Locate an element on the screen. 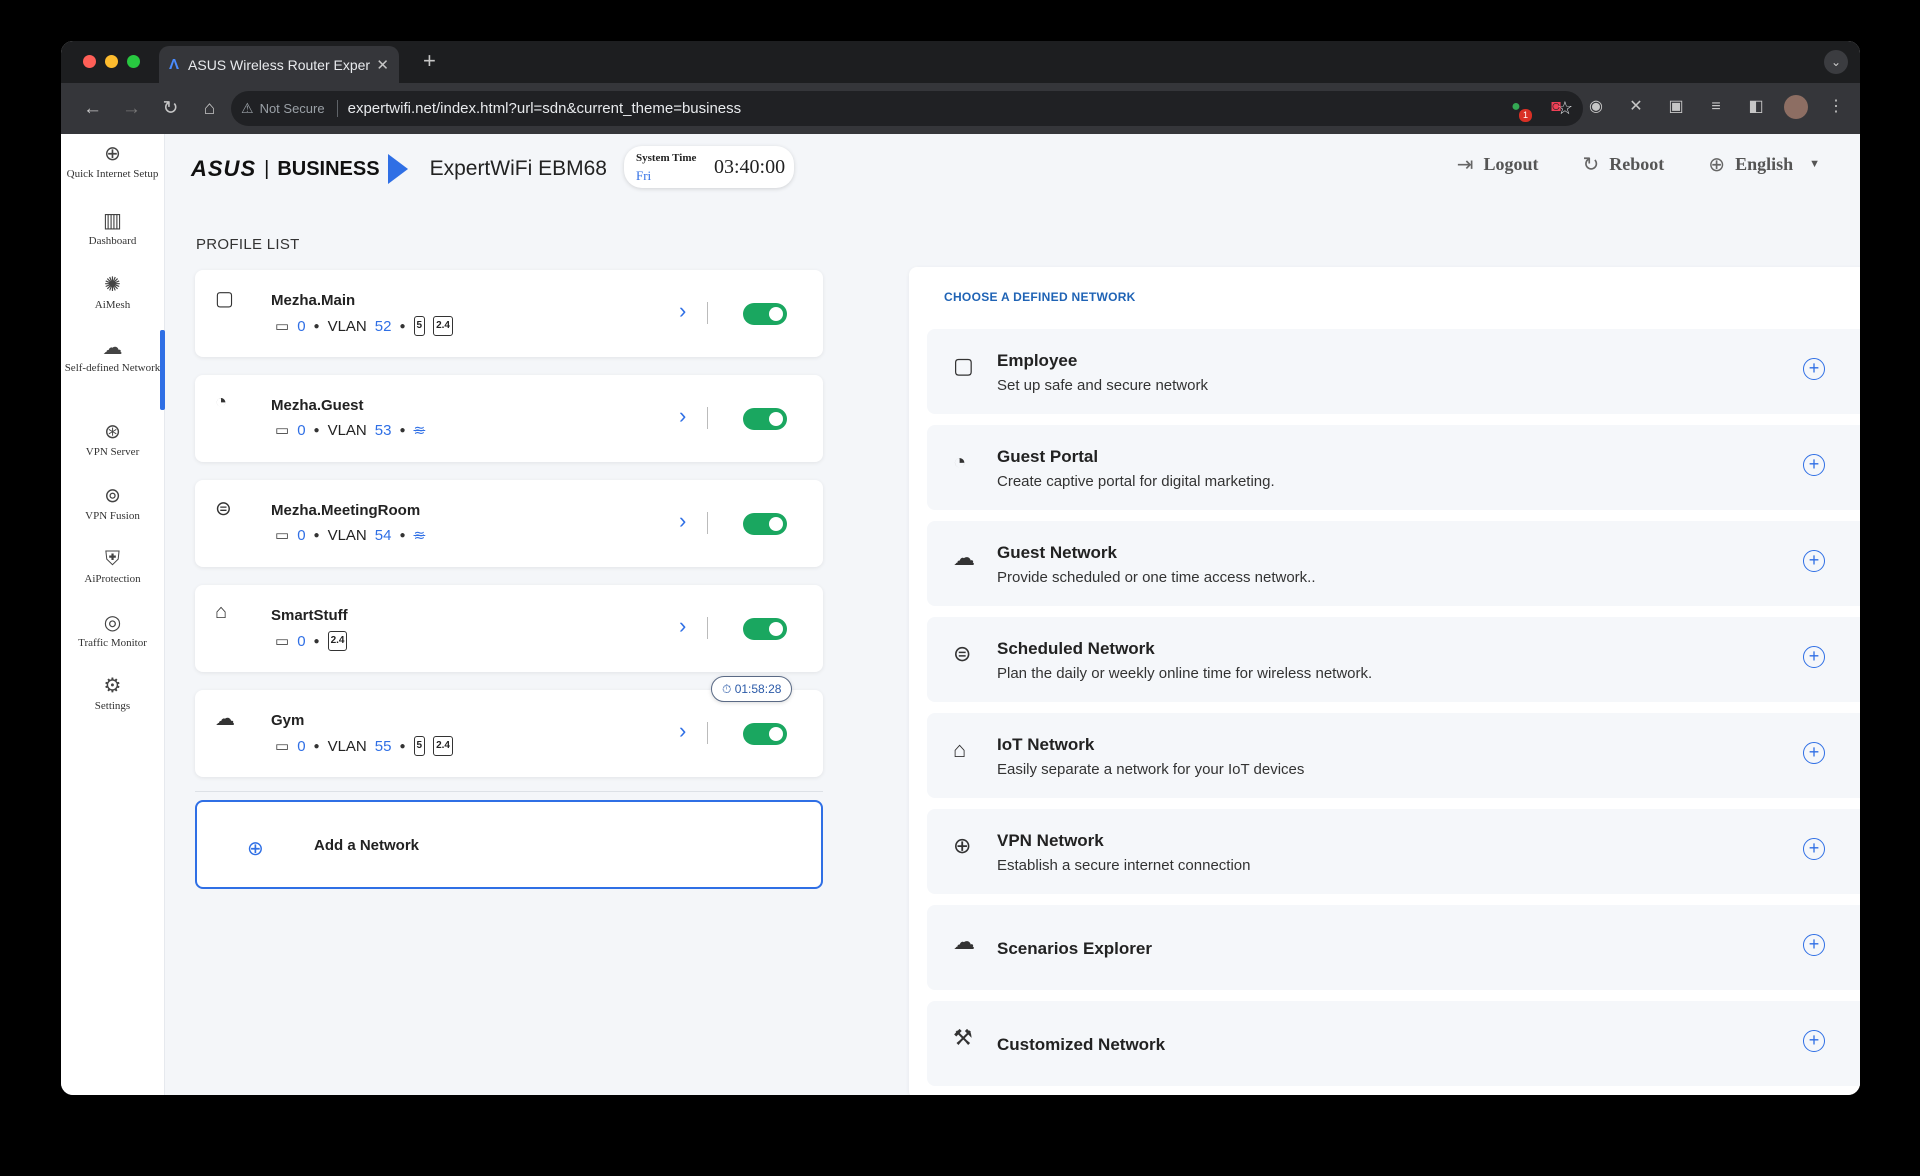 The height and width of the screenshot is (1176, 1920). close-window-button is located at coordinates (89, 61).